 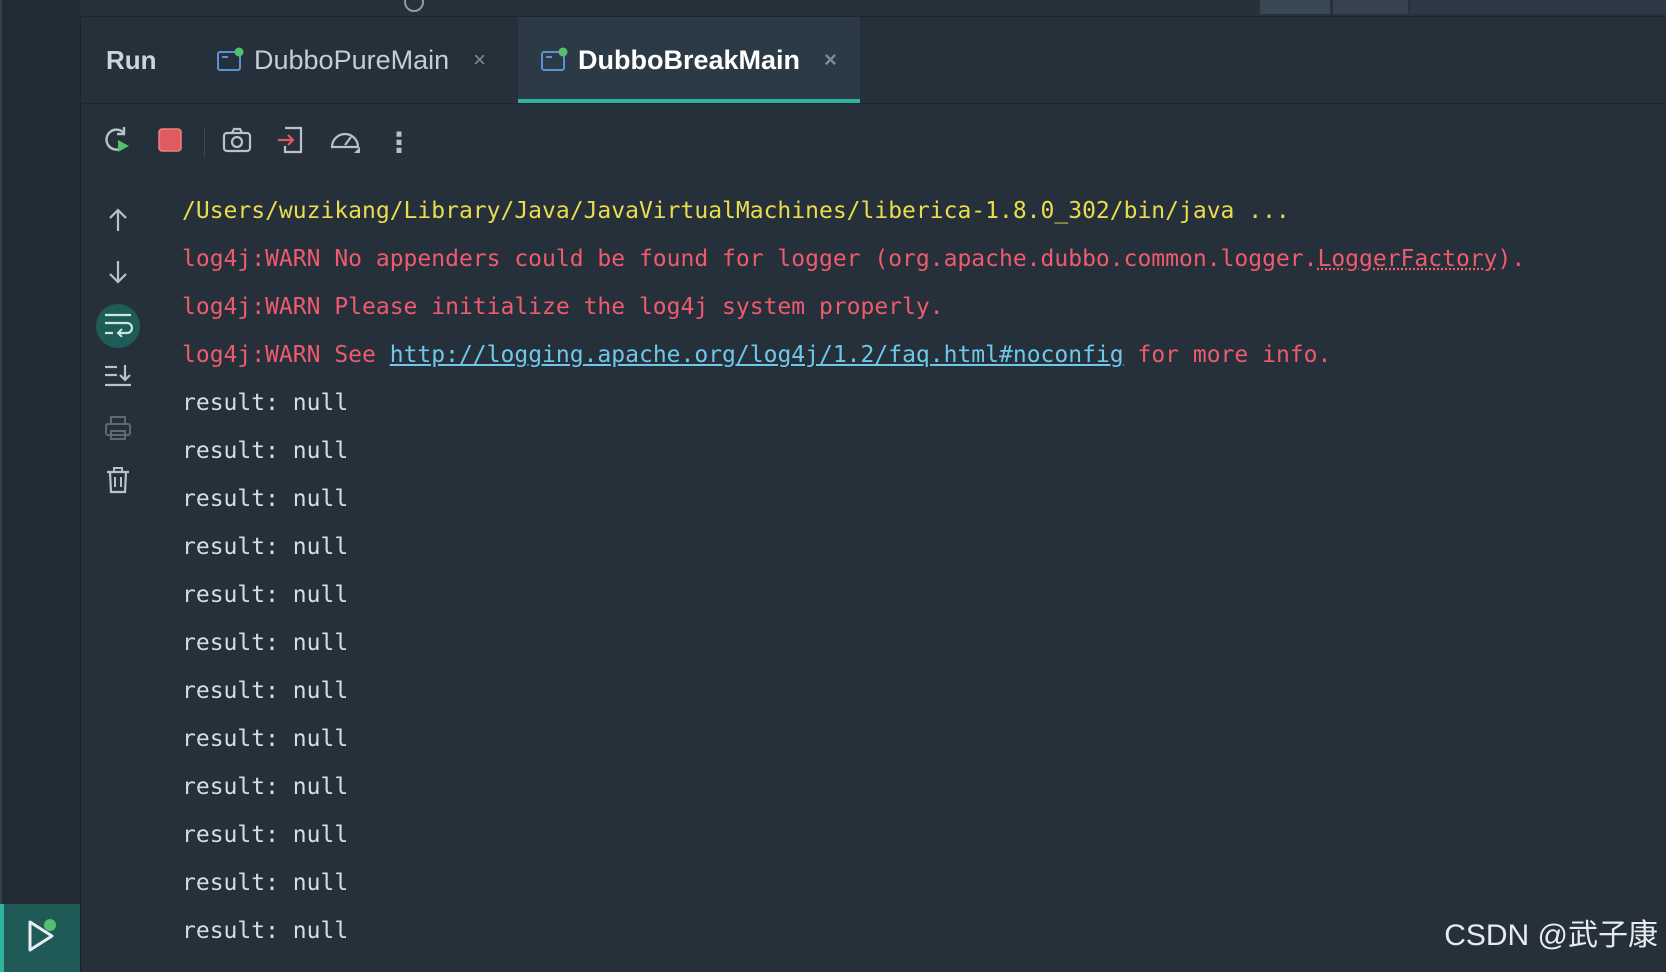 I want to click on screenshot-button, so click(x=237, y=142).